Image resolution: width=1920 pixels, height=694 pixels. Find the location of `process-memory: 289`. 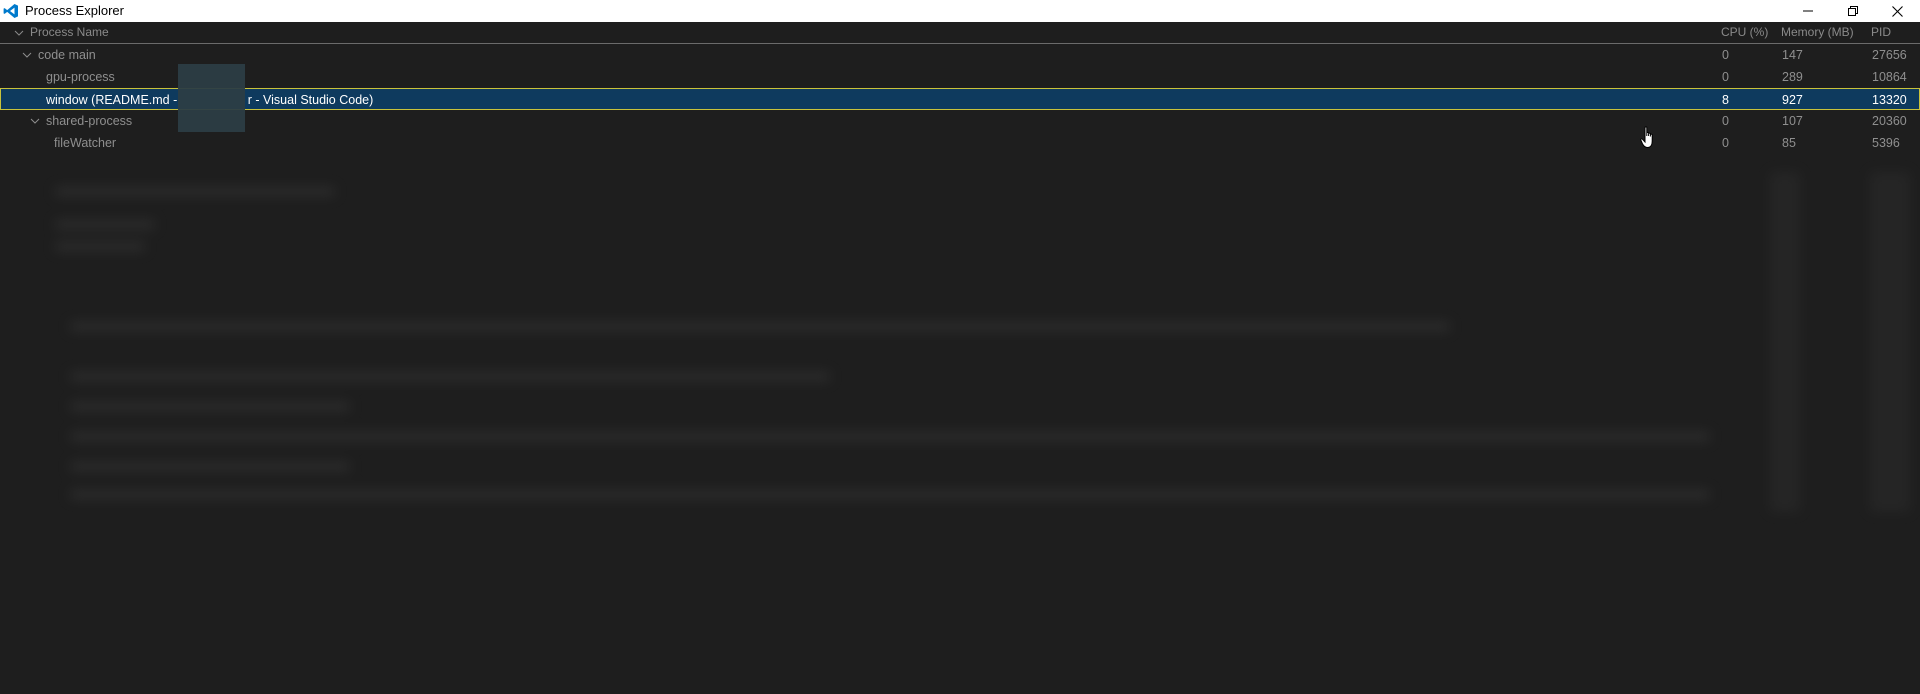

process-memory: 289 is located at coordinates (1792, 77).